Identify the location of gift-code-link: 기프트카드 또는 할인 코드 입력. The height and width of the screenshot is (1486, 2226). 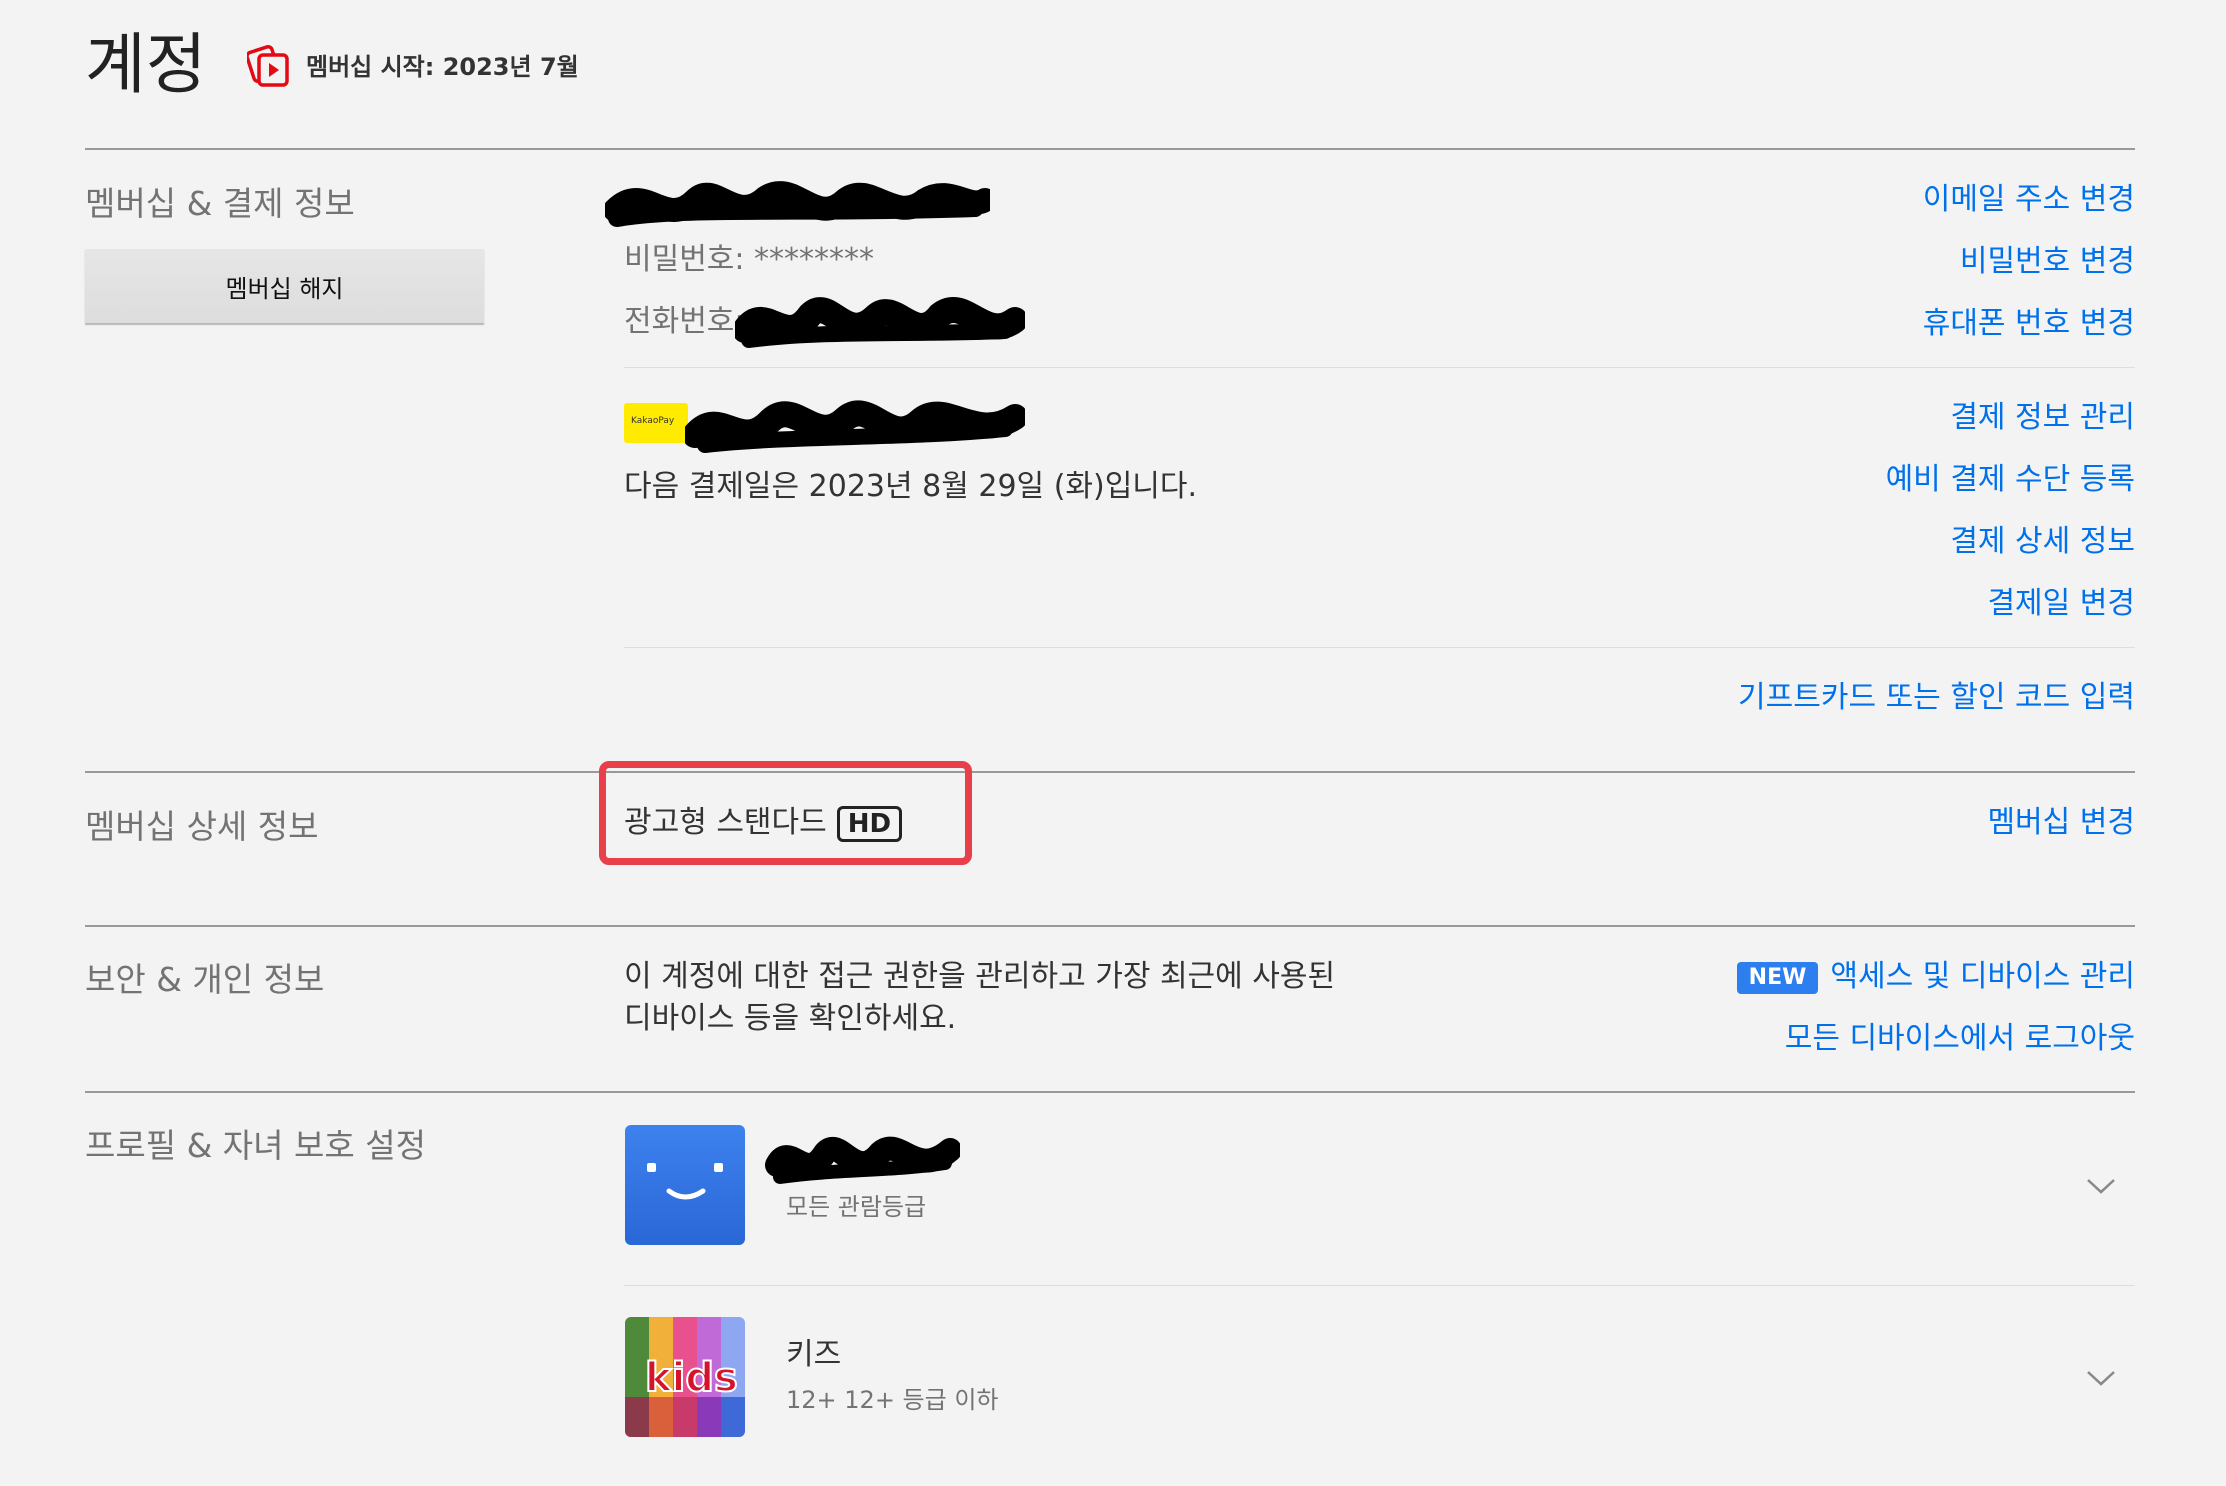
(1936, 698).